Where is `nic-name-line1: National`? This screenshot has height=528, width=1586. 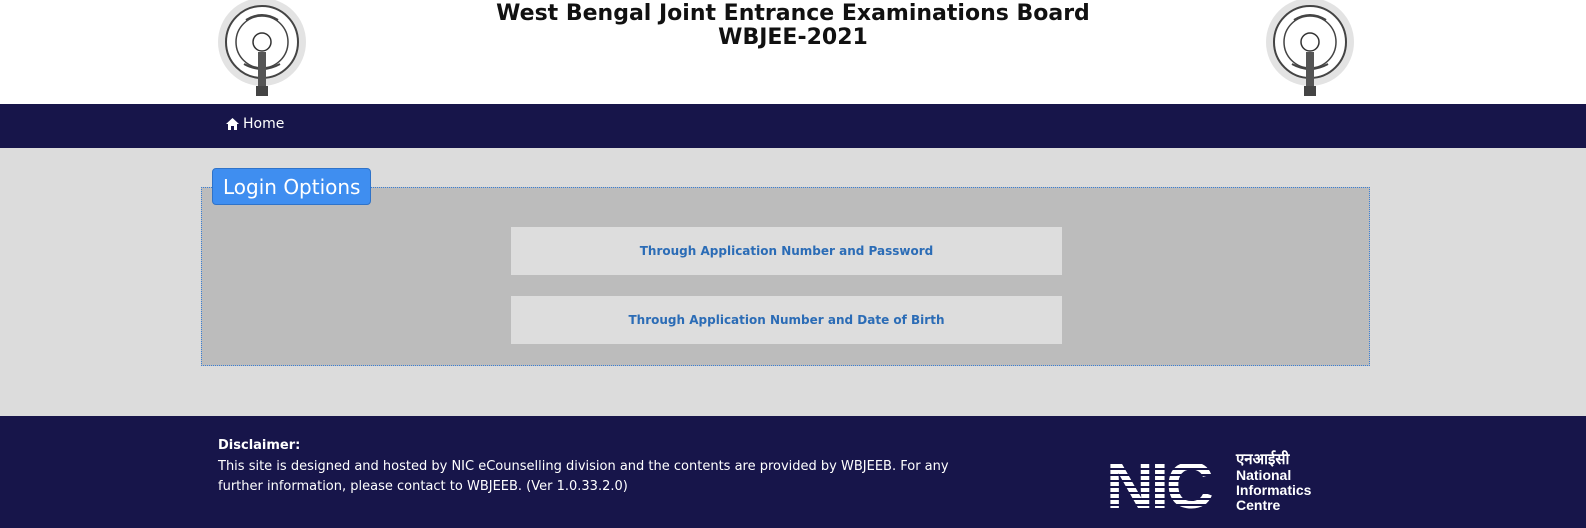 nic-name-line1: National is located at coordinates (1263, 475).